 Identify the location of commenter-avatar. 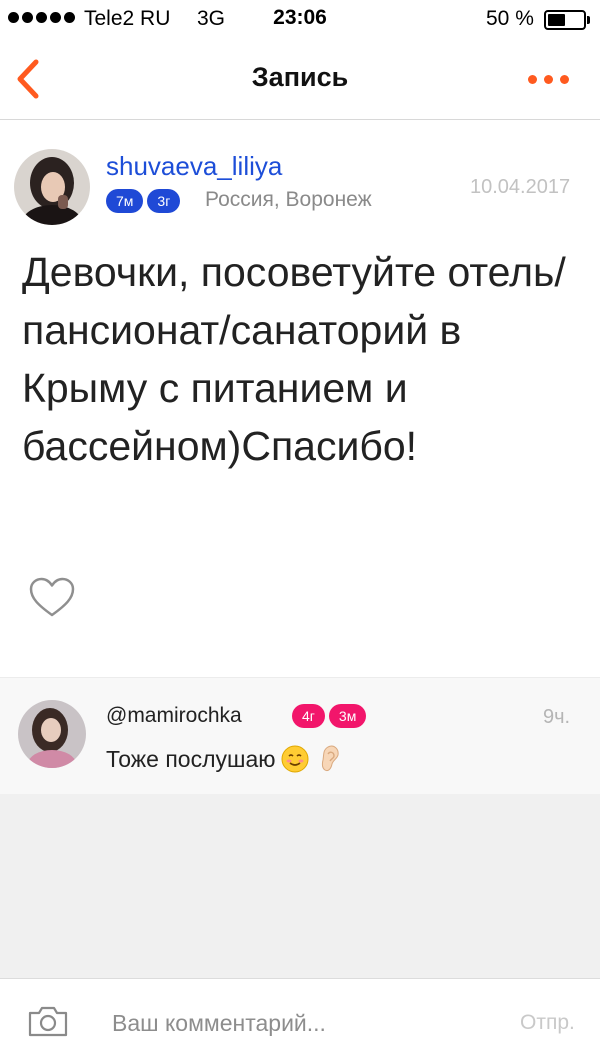
(52, 734).